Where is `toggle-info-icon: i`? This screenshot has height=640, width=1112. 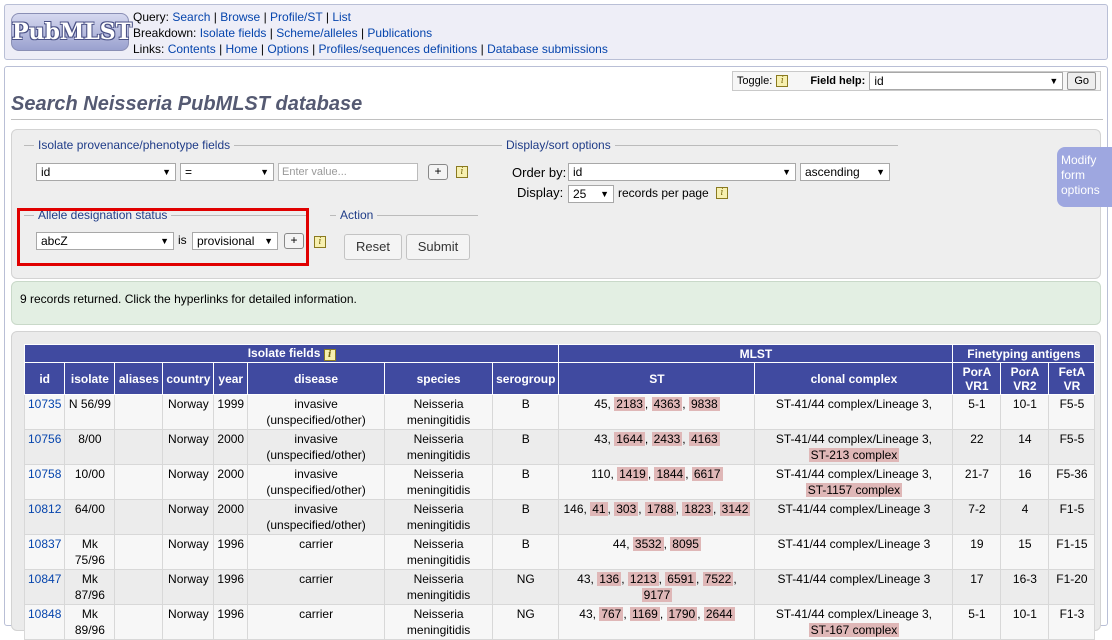
toggle-info-icon: i is located at coordinates (782, 81).